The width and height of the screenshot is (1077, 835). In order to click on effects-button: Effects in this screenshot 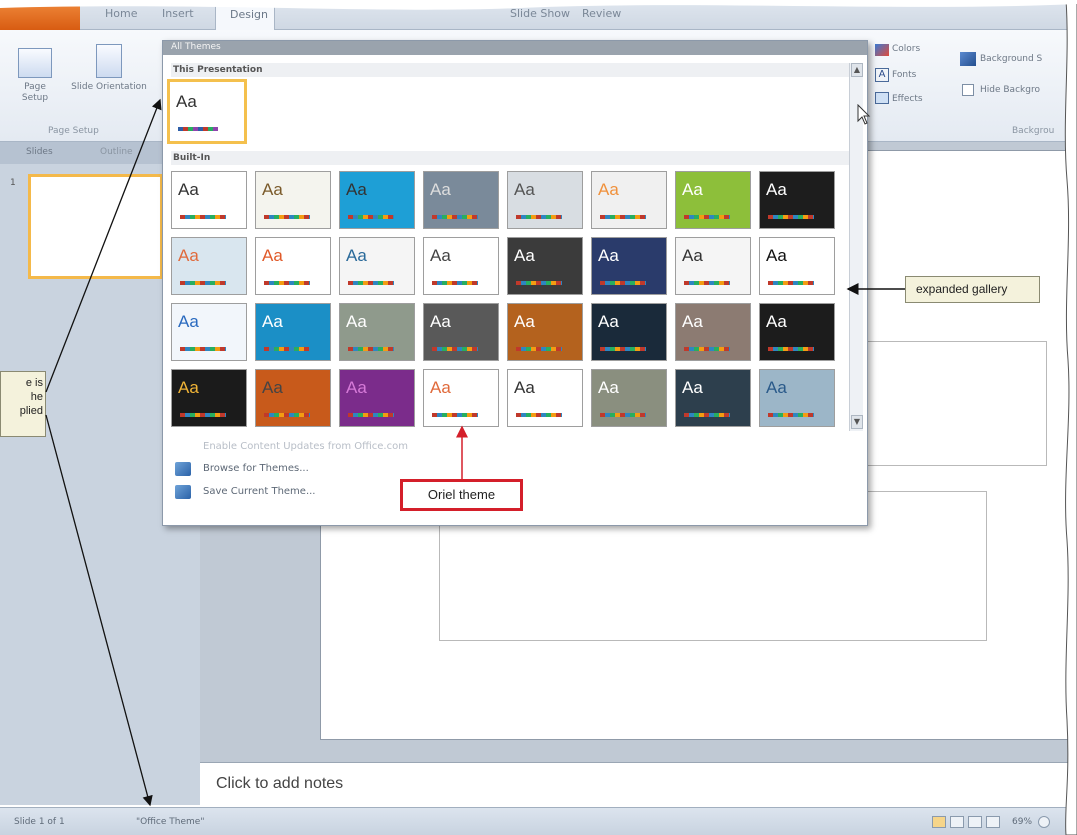, I will do `click(907, 99)`.